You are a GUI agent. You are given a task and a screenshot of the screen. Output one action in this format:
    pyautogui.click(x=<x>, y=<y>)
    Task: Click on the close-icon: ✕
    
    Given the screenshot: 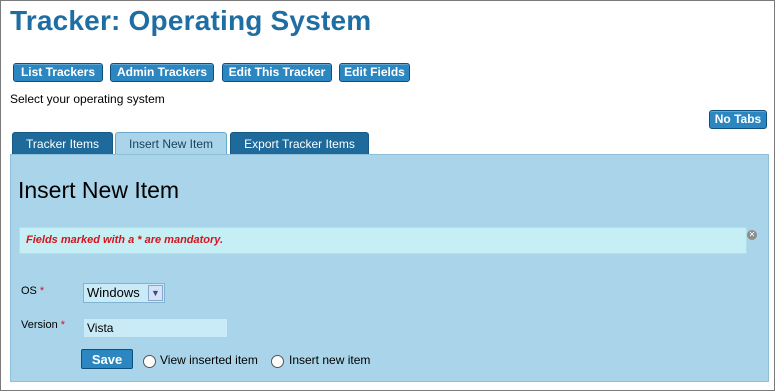 What is the action you would take?
    pyautogui.click(x=752, y=235)
    